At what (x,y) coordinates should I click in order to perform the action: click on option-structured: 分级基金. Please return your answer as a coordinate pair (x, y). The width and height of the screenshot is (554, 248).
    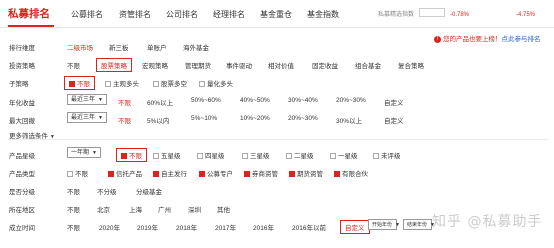
    Looking at the image, I should click on (149, 191).